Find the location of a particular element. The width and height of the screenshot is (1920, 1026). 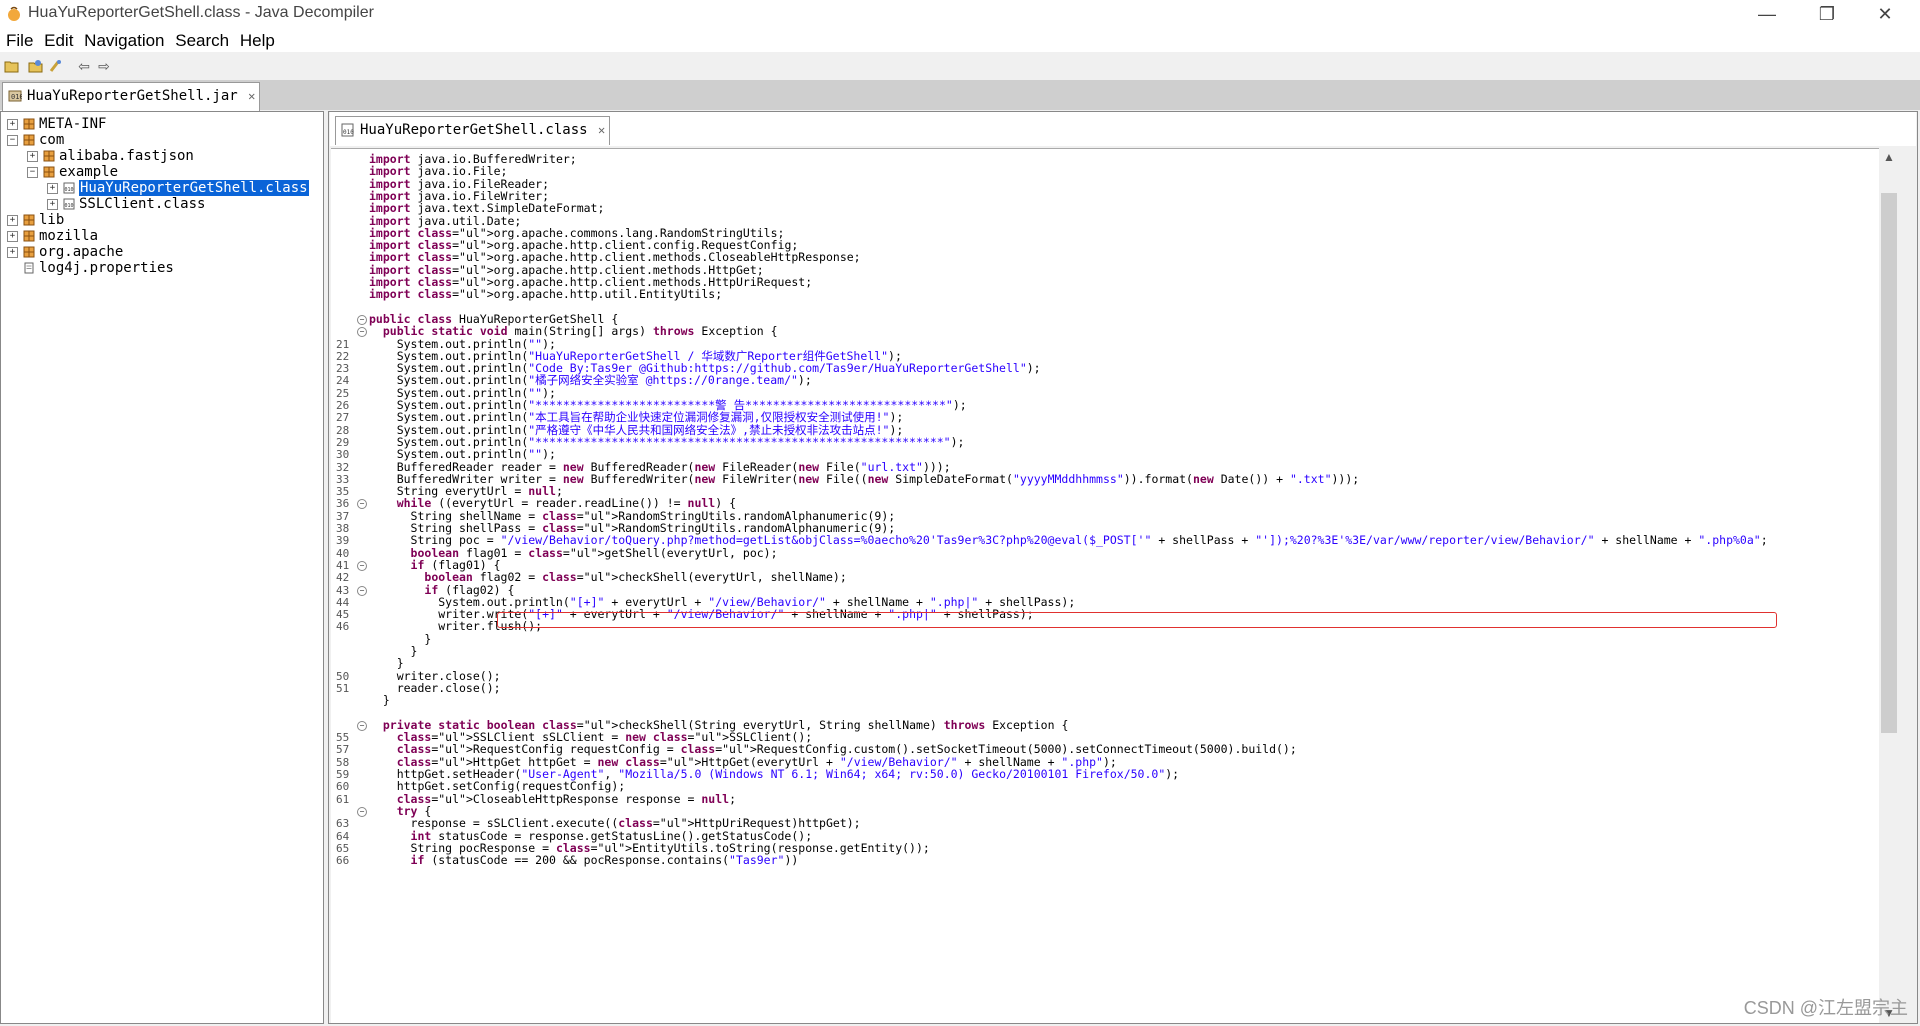

tab-class-label: HuaYuReporterGetShell.class is located at coordinates (474, 130).